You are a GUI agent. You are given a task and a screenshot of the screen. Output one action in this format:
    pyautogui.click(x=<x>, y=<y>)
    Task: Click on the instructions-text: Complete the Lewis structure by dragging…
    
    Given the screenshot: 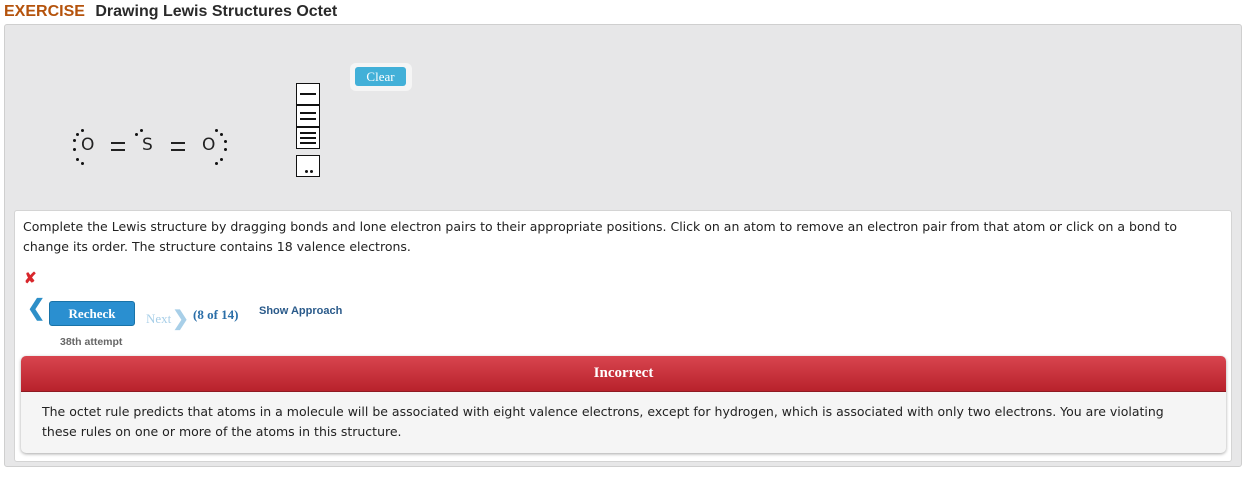 What is the action you would take?
    pyautogui.click(x=600, y=236)
    